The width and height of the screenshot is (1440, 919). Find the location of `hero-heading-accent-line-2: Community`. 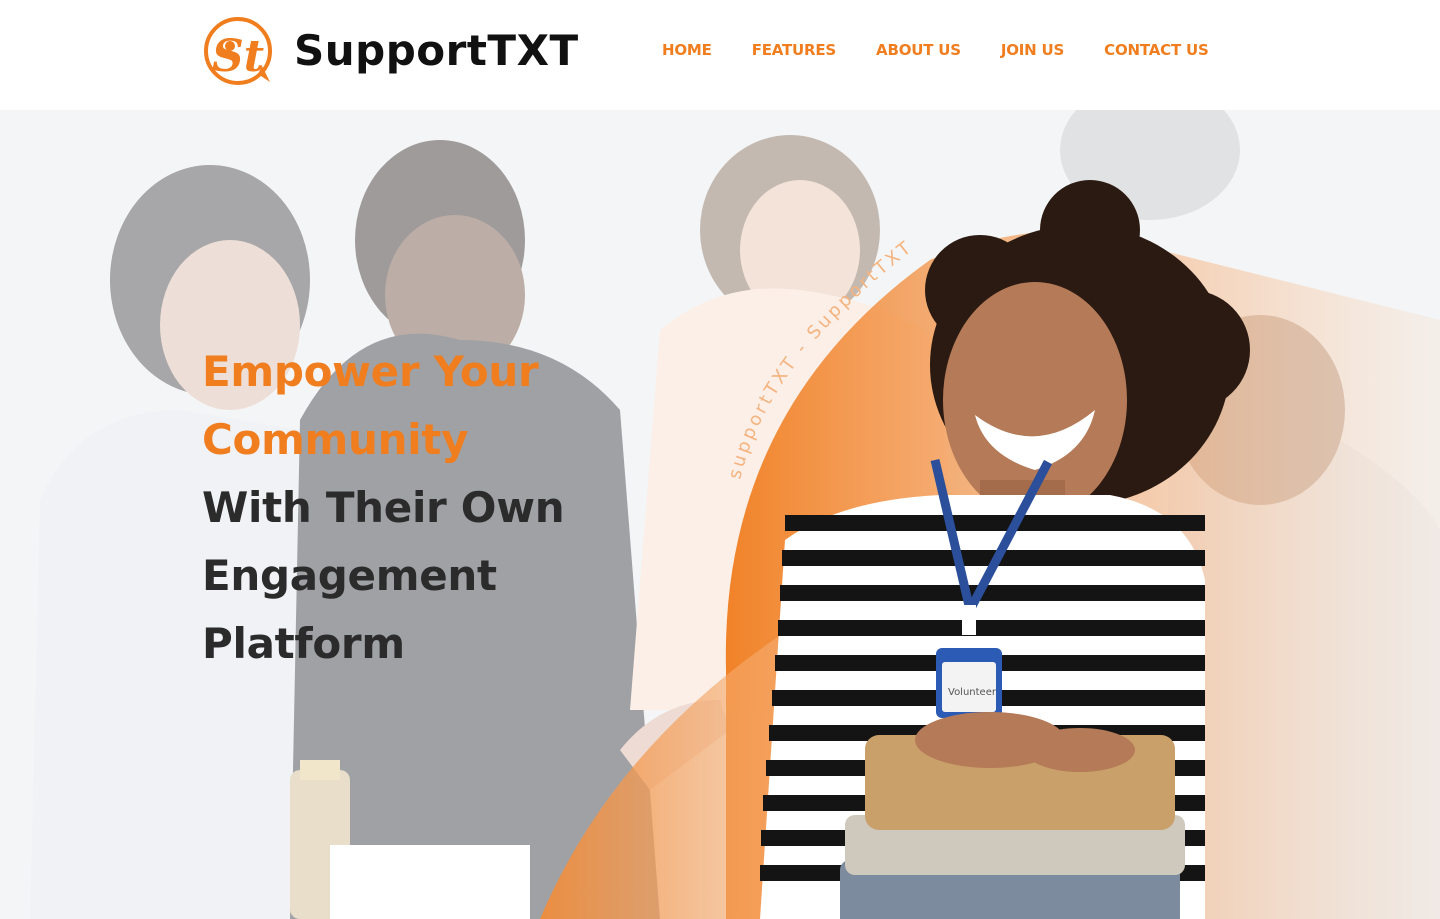

hero-heading-accent-line-2: Community is located at coordinates (335, 439).